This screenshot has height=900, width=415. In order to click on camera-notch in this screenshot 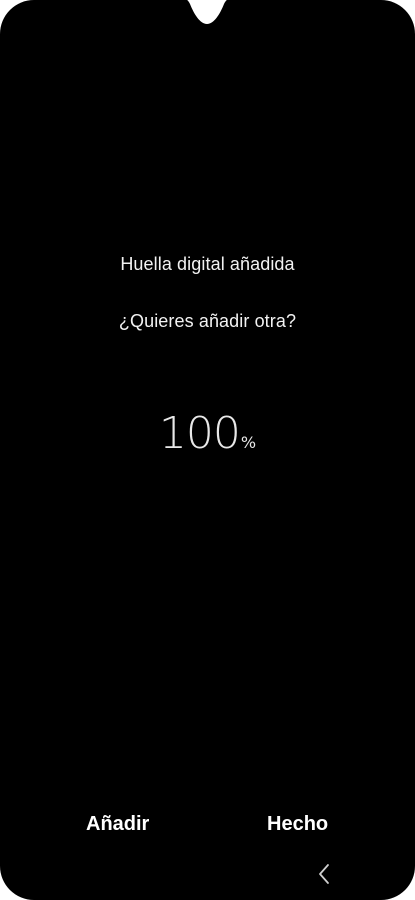, I will do `click(207, 12)`.